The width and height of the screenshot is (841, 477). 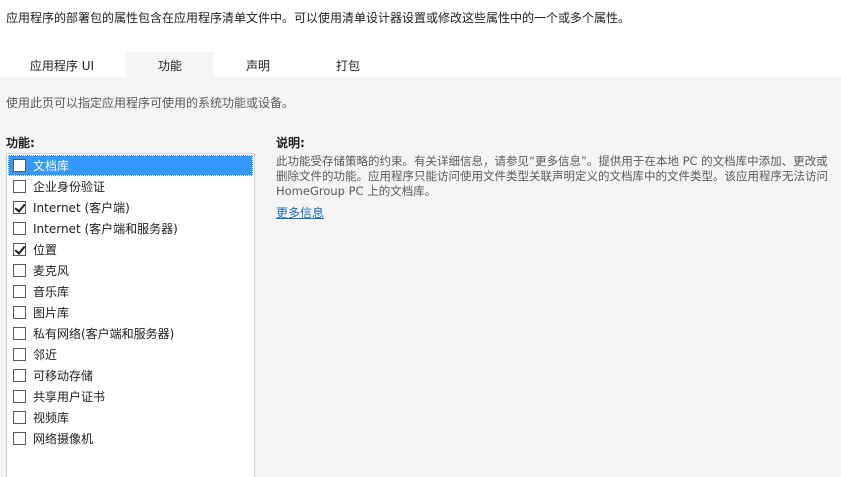 What do you see at coordinates (130, 312) in the screenshot?
I see `capability-item: 图片库` at bounding box center [130, 312].